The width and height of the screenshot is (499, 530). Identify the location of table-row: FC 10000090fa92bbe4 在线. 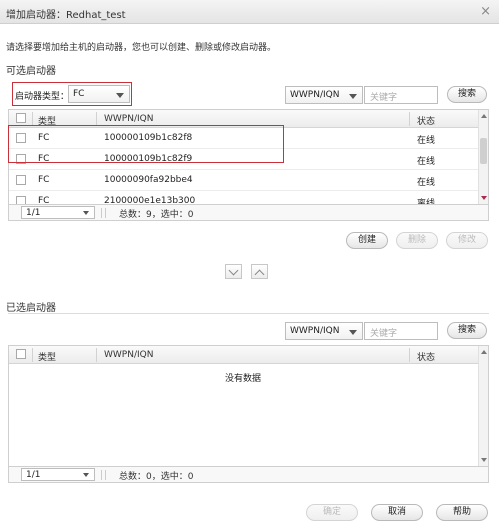
(244, 180).